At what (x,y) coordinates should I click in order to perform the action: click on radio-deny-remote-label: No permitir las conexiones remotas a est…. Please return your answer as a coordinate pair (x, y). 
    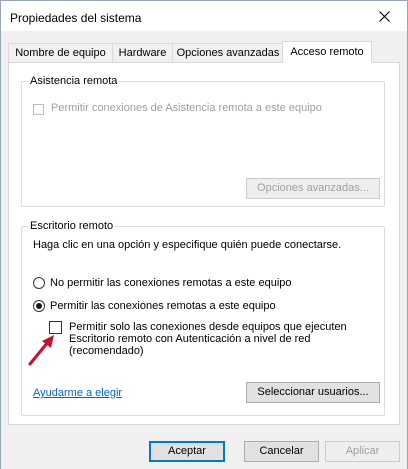
    Looking at the image, I should click on (171, 283).